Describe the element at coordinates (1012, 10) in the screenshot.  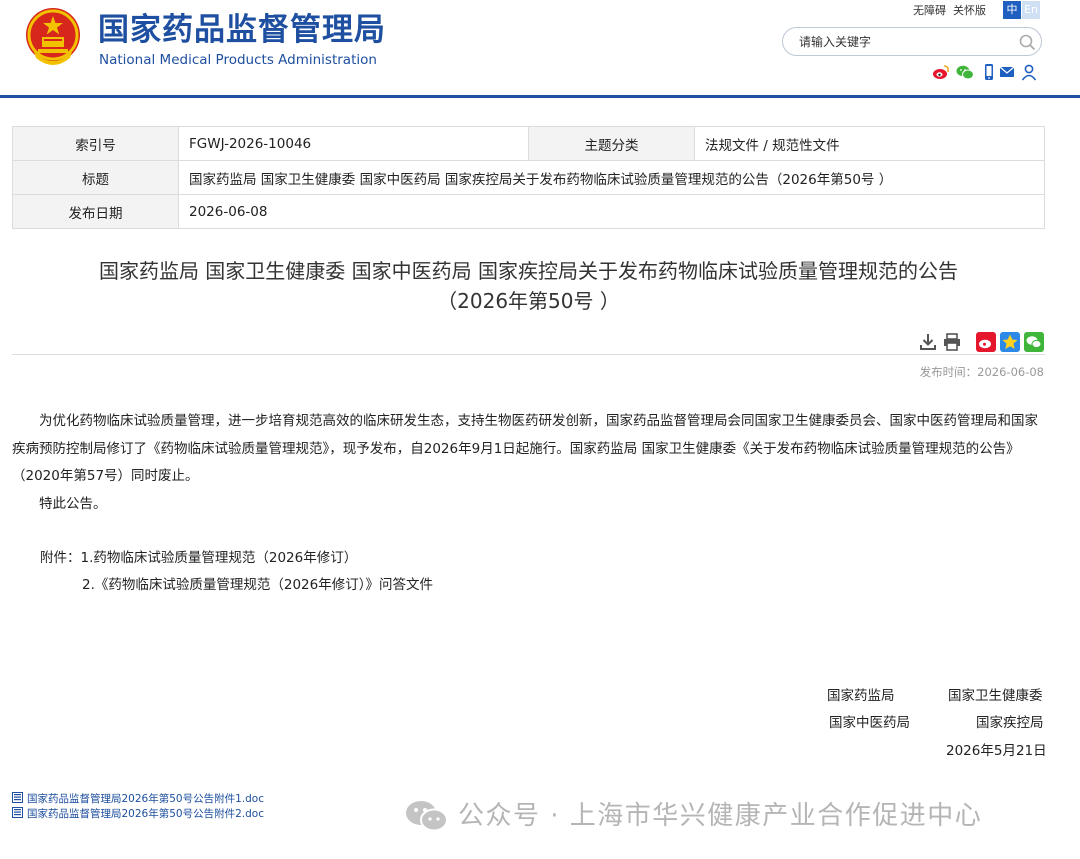
I see `lang-zh-button: 中` at that location.